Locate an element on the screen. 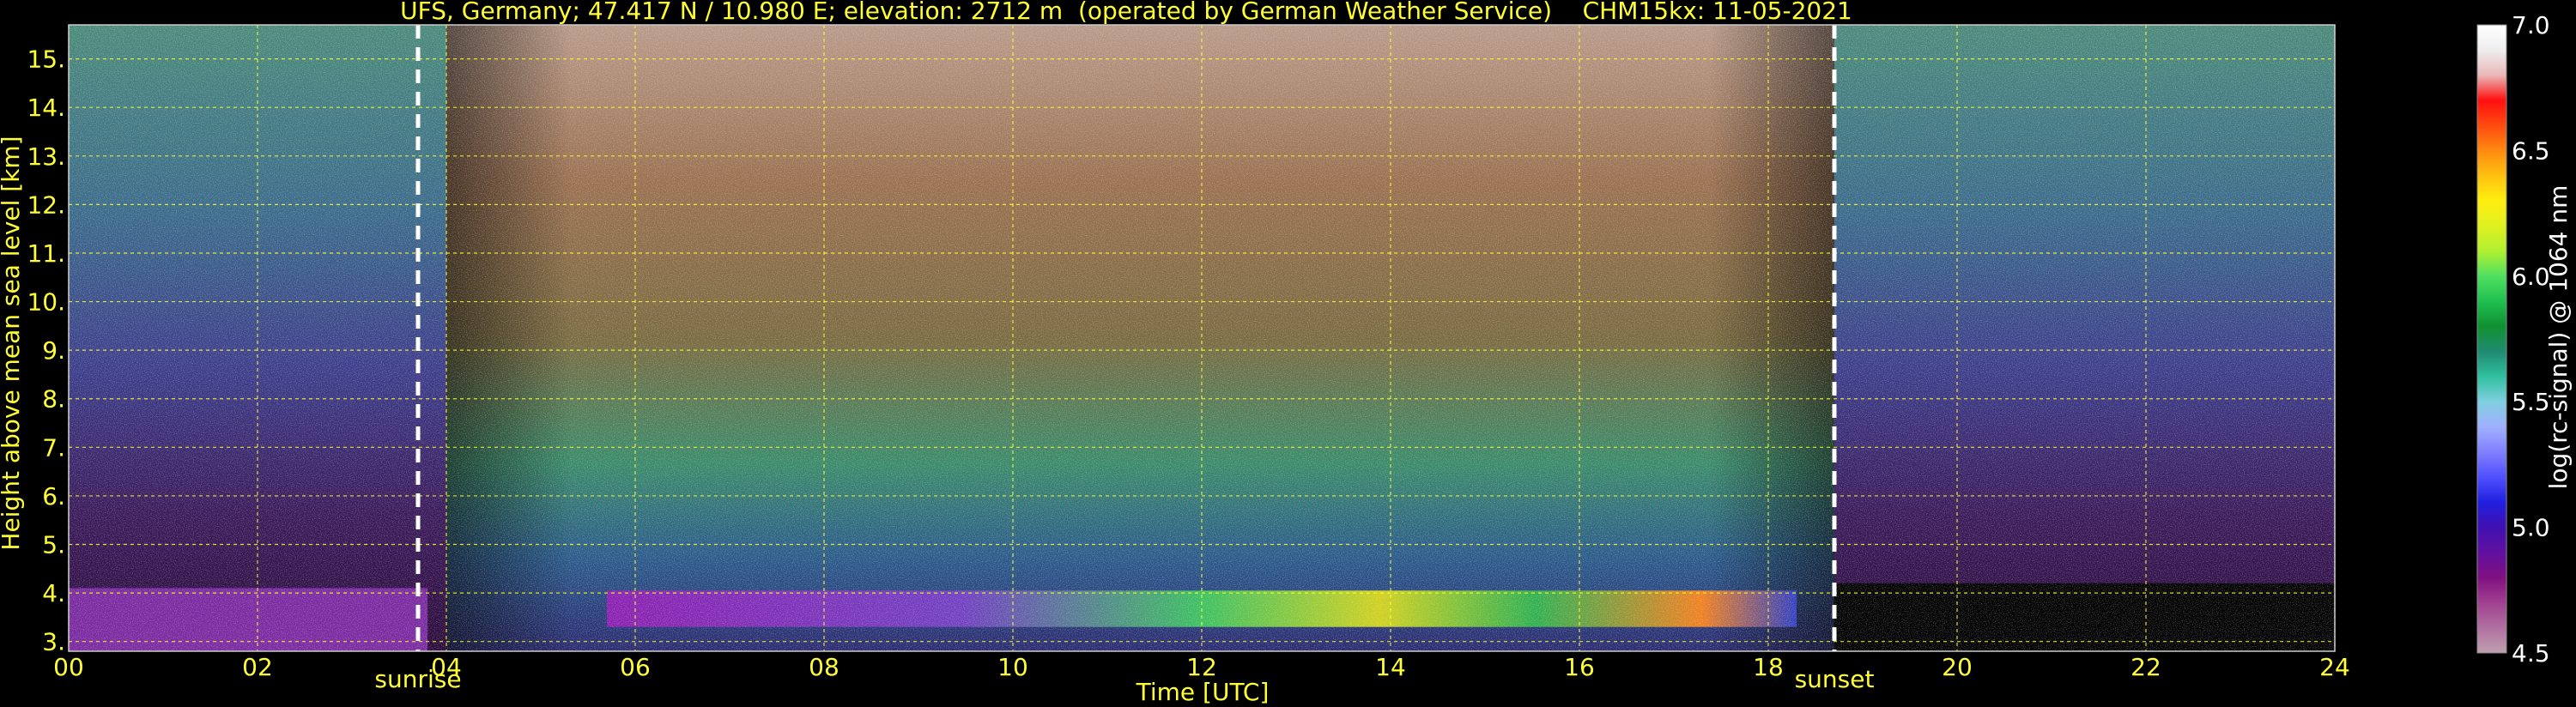 Image resolution: width=2576 pixels, height=707 pixels. x-tick-label: 10 is located at coordinates (1012, 667).